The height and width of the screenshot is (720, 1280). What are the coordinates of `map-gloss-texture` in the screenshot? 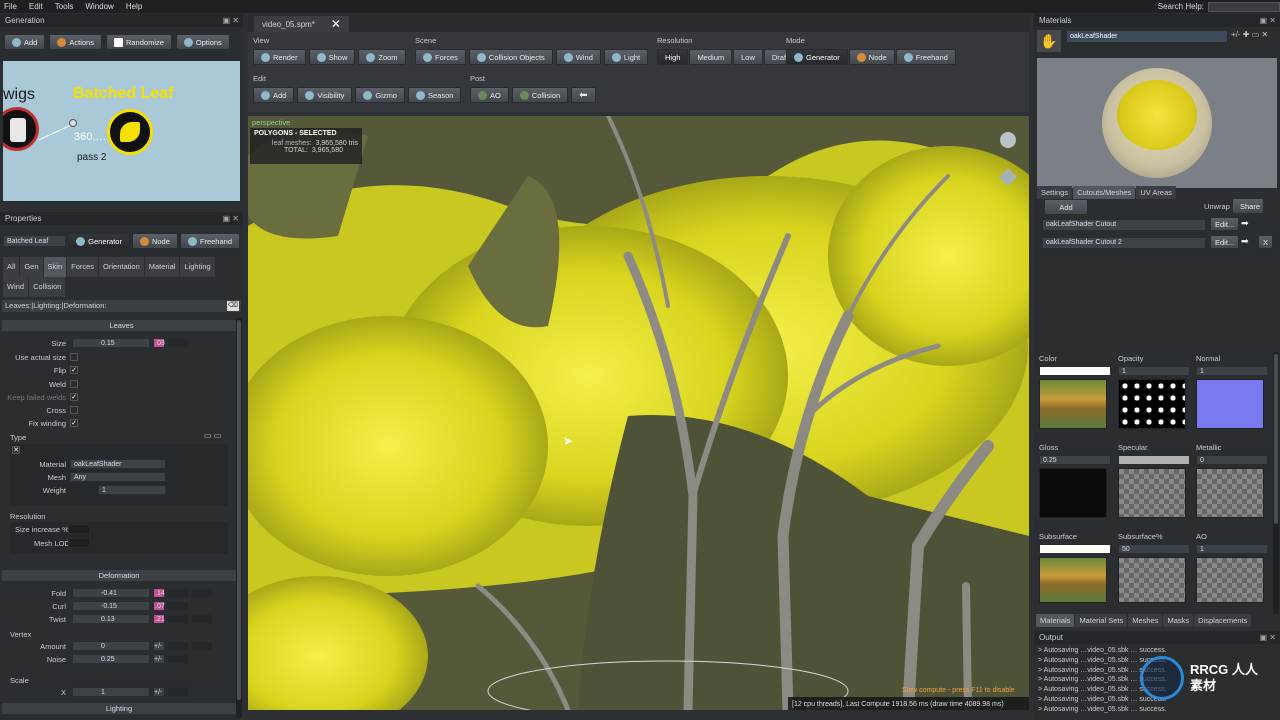 It's located at (1073, 493).